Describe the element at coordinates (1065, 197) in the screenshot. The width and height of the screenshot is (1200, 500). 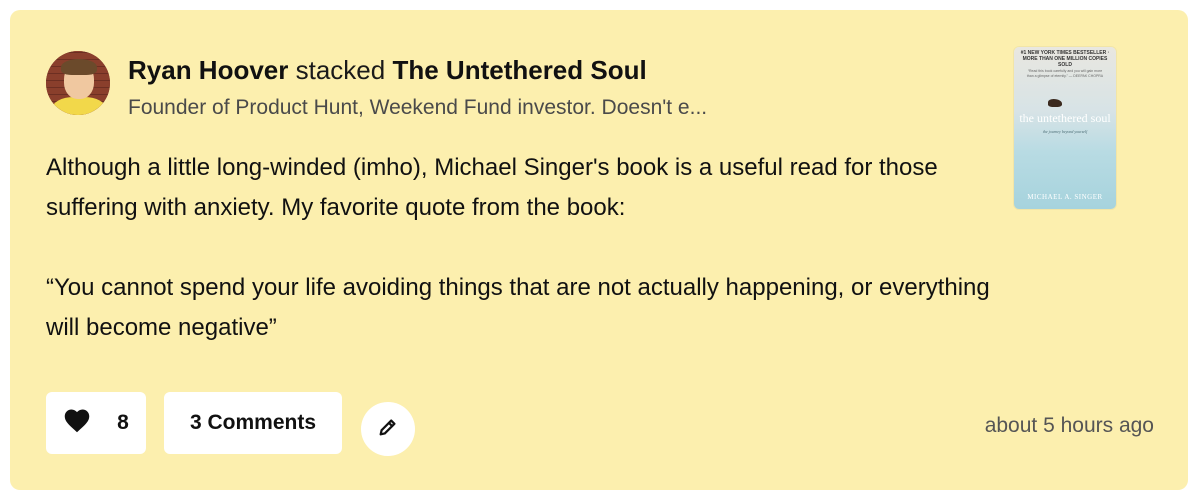
I see `book-cover-author: MICHAEL A. SINGER` at that location.